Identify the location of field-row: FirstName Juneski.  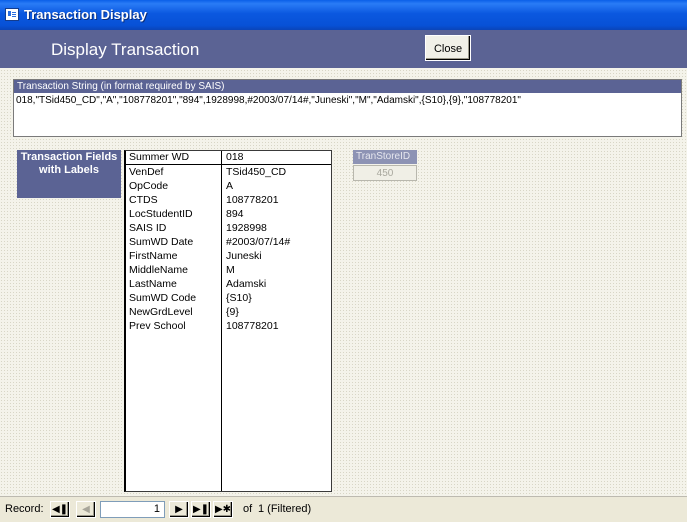
(228, 256).